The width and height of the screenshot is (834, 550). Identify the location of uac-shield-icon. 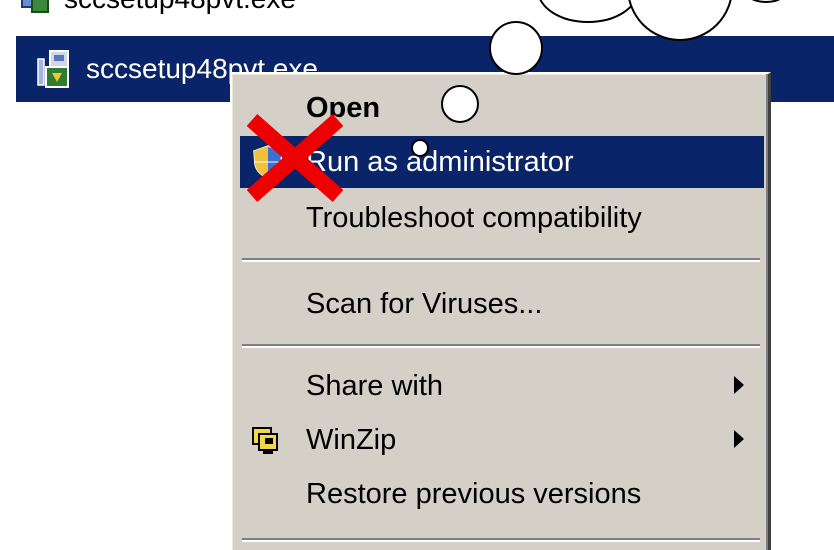
(268, 162).